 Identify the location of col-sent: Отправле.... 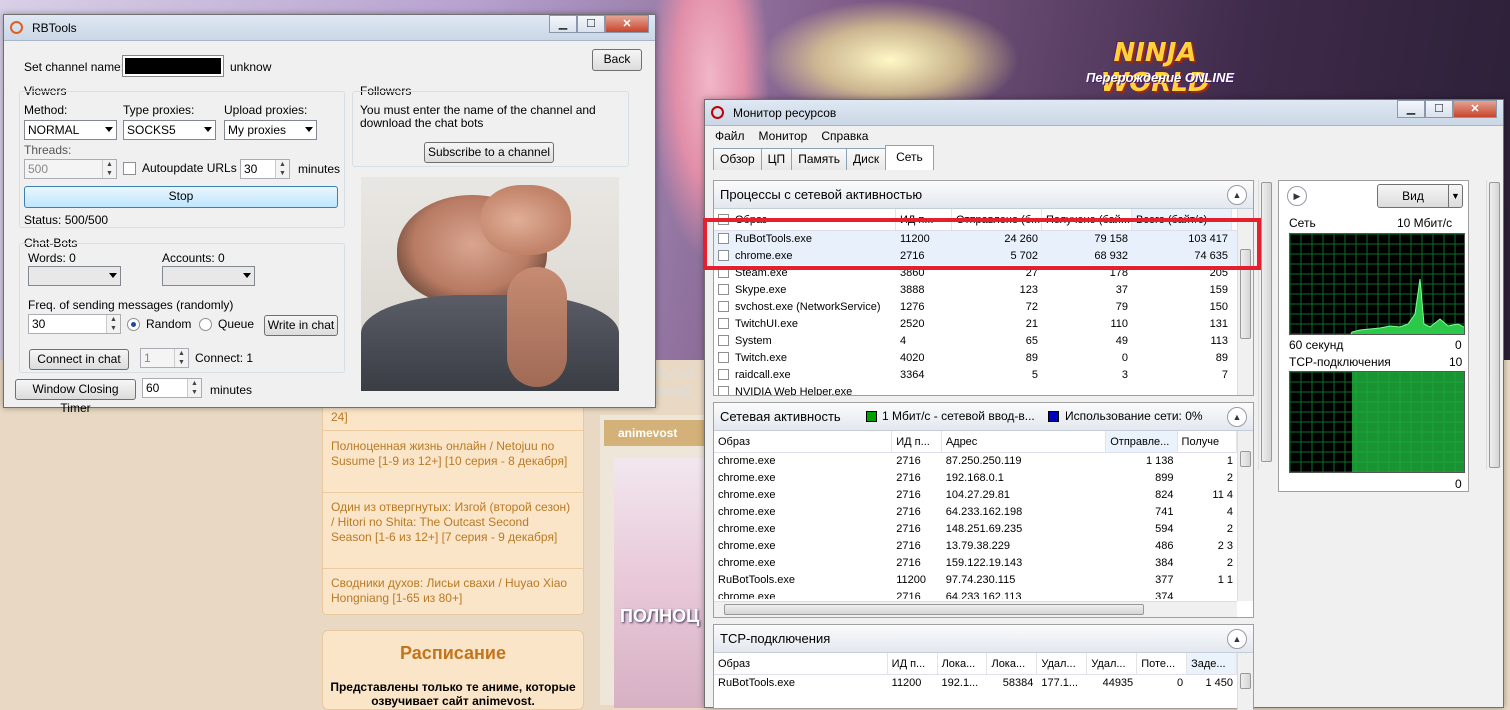
(1142, 441).